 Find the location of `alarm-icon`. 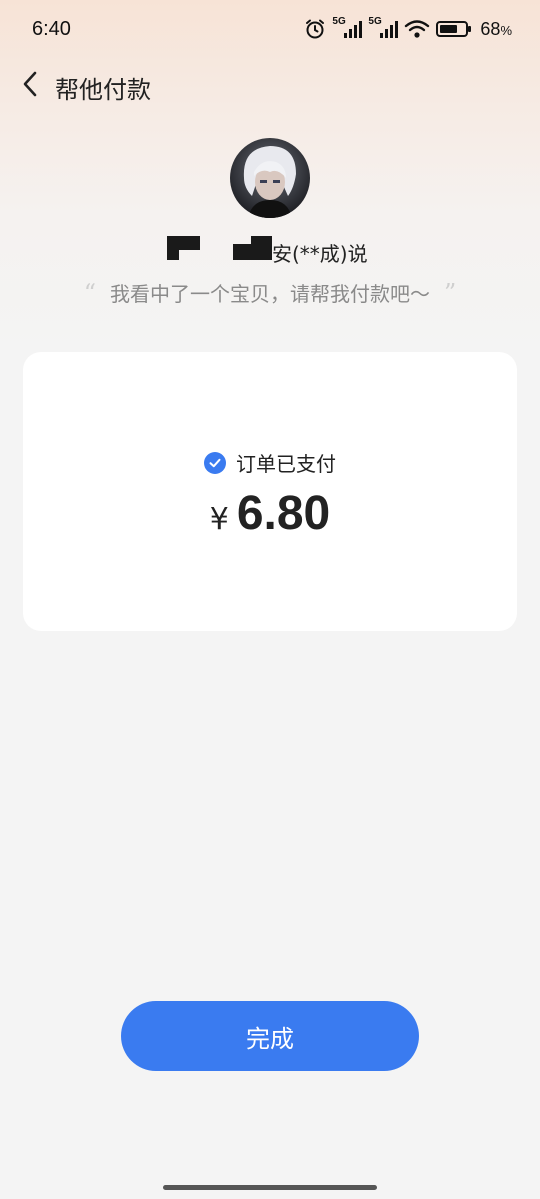

alarm-icon is located at coordinates (315, 29).